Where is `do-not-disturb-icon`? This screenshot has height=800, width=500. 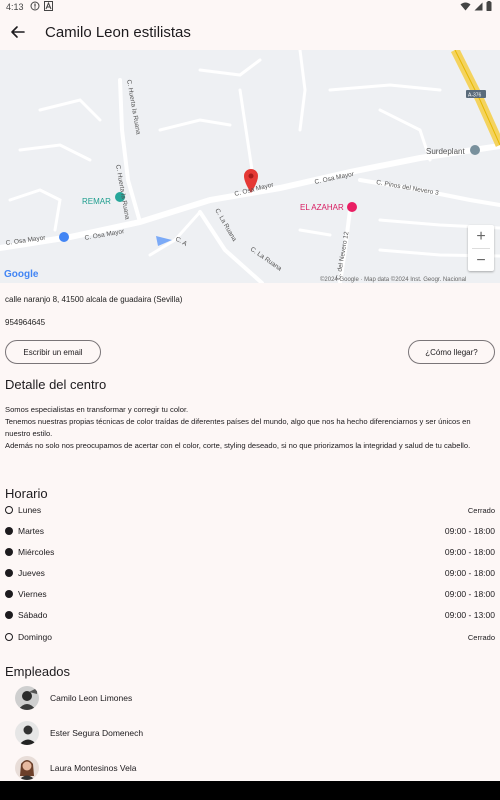
do-not-disturb-icon is located at coordinates (35, 6).